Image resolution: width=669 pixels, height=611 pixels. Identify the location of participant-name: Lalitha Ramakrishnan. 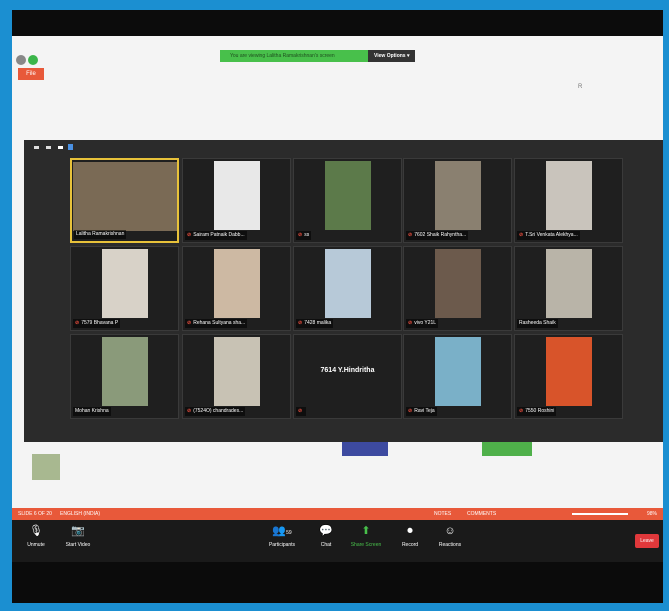
(100, 234).